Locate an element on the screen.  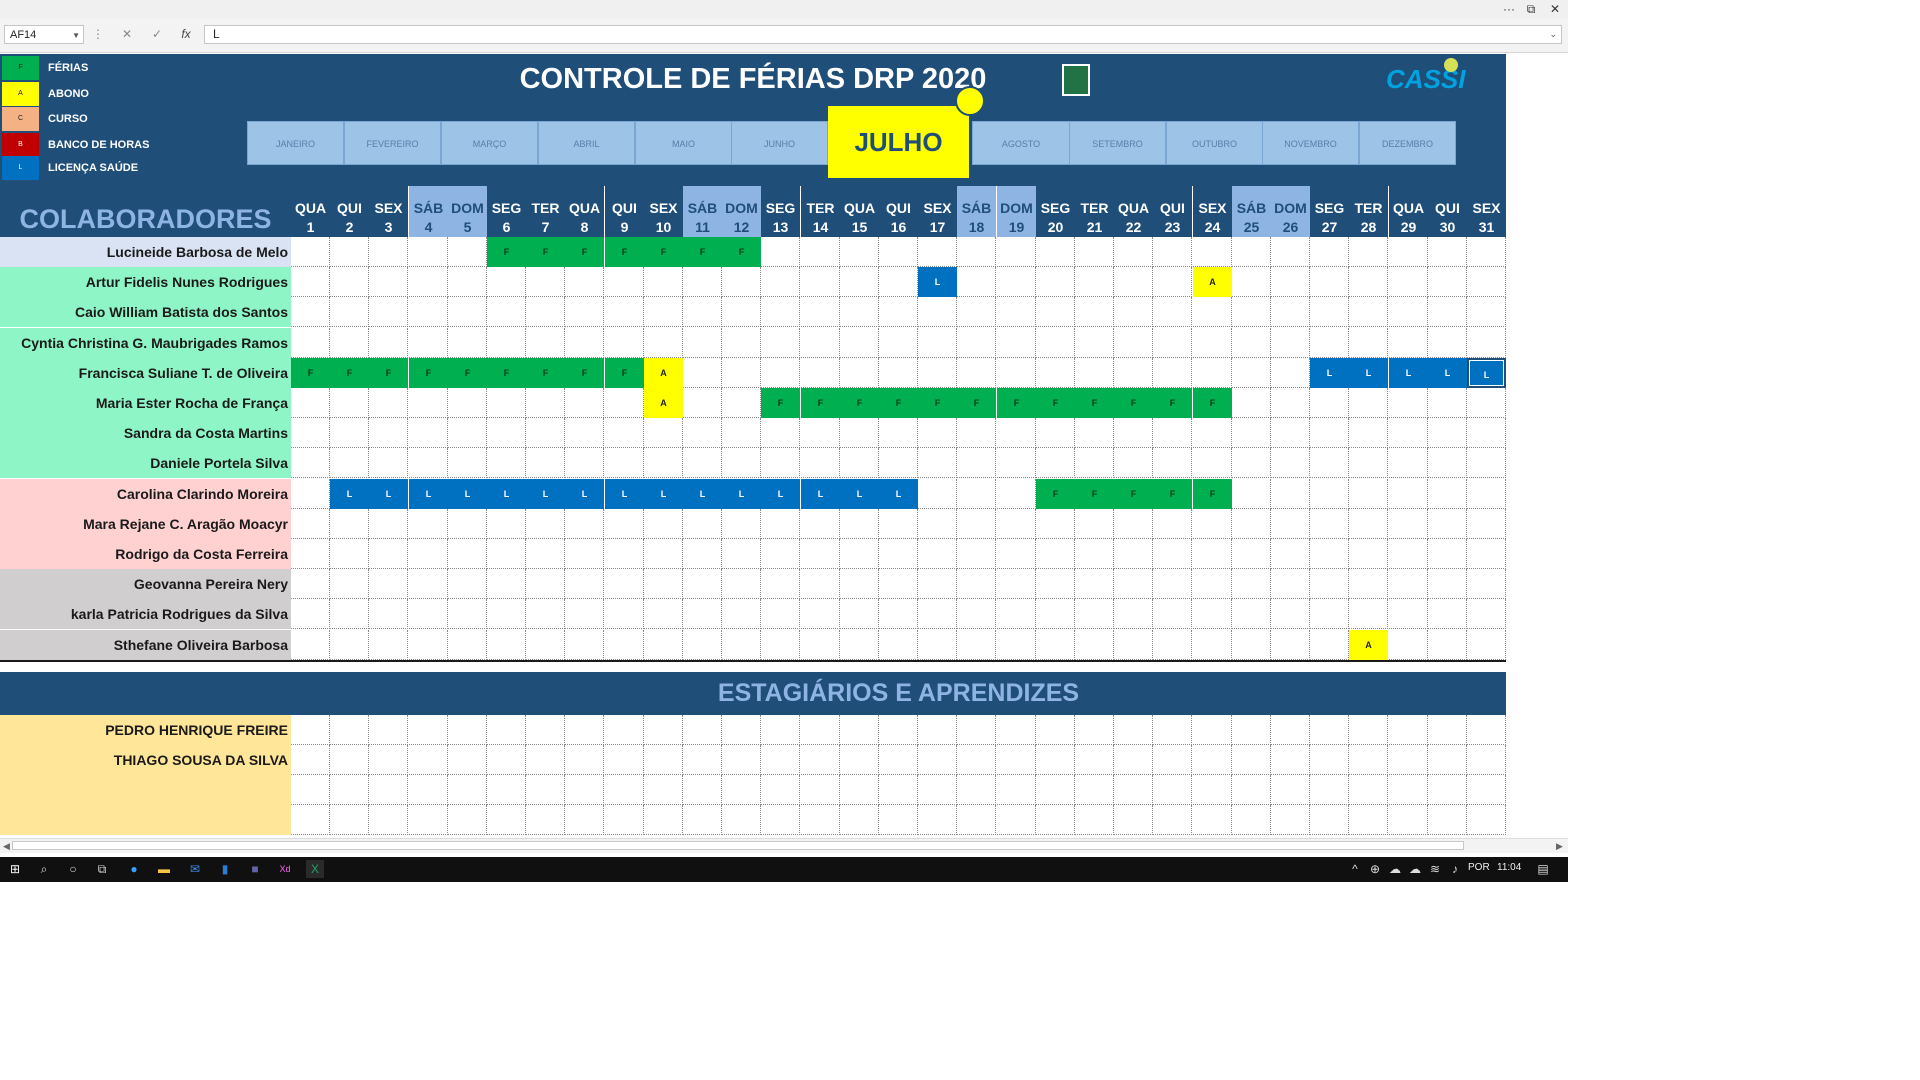
scroll-left-icon: ◀ is located at coordinates (6, 846).